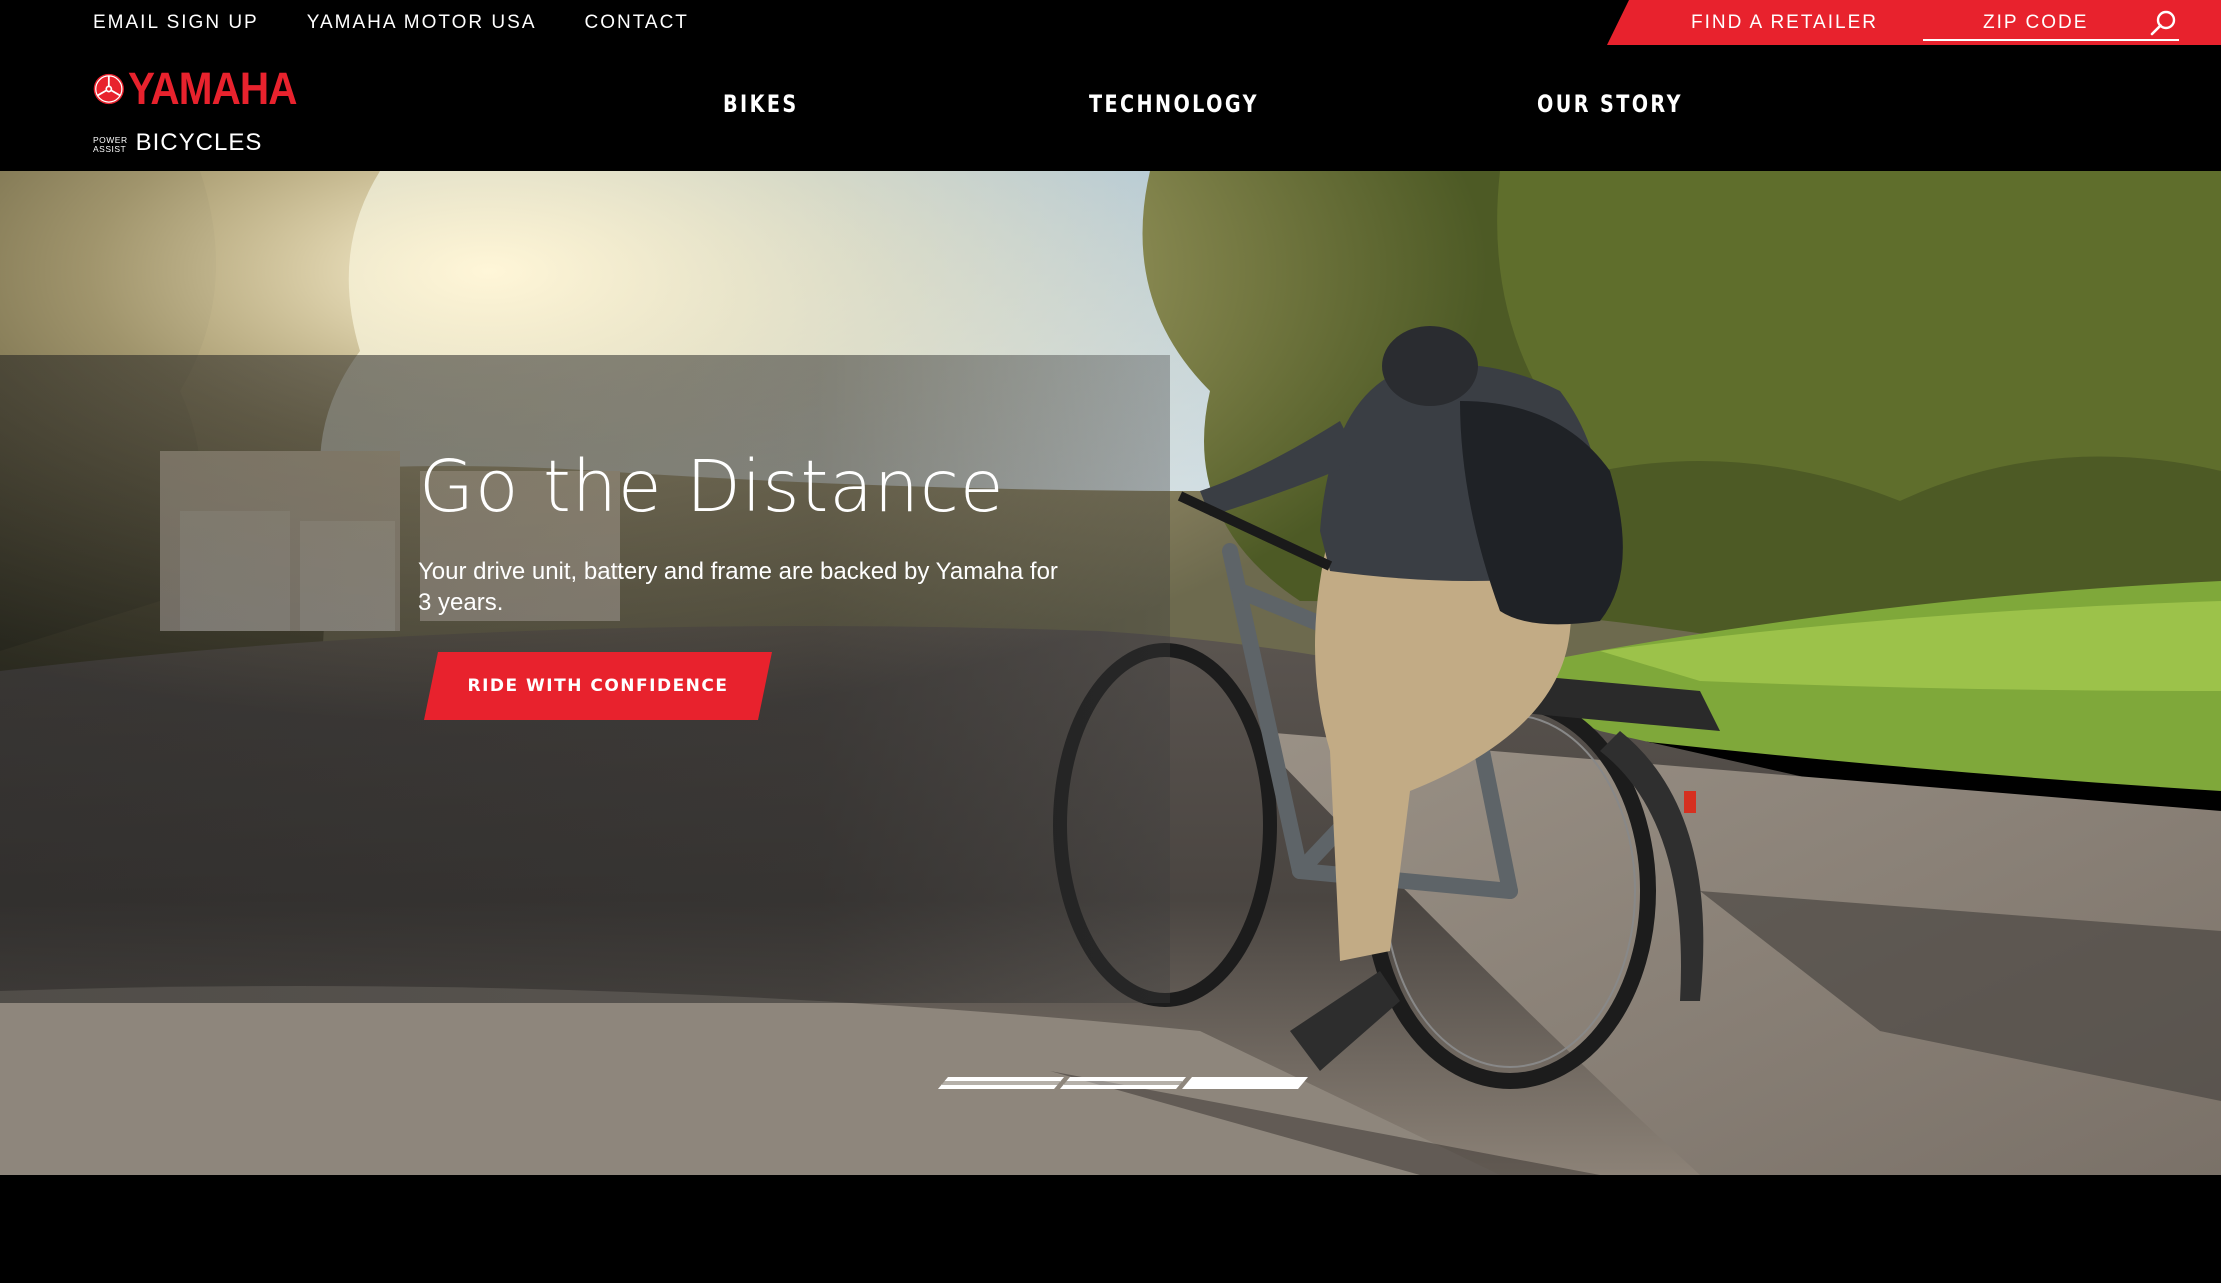 The height and width of the screenshot is (1283, 2221). What do you see at coordinates (1245, 1083) in the screenshot?
I see `carousel-slide-3-indicator` at bounding box center [1245, 1083].